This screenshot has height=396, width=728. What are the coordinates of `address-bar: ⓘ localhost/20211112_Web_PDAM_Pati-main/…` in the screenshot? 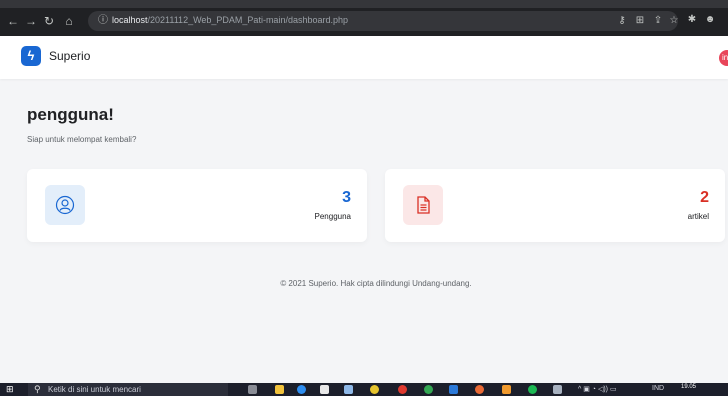 It's located at (383, 21).